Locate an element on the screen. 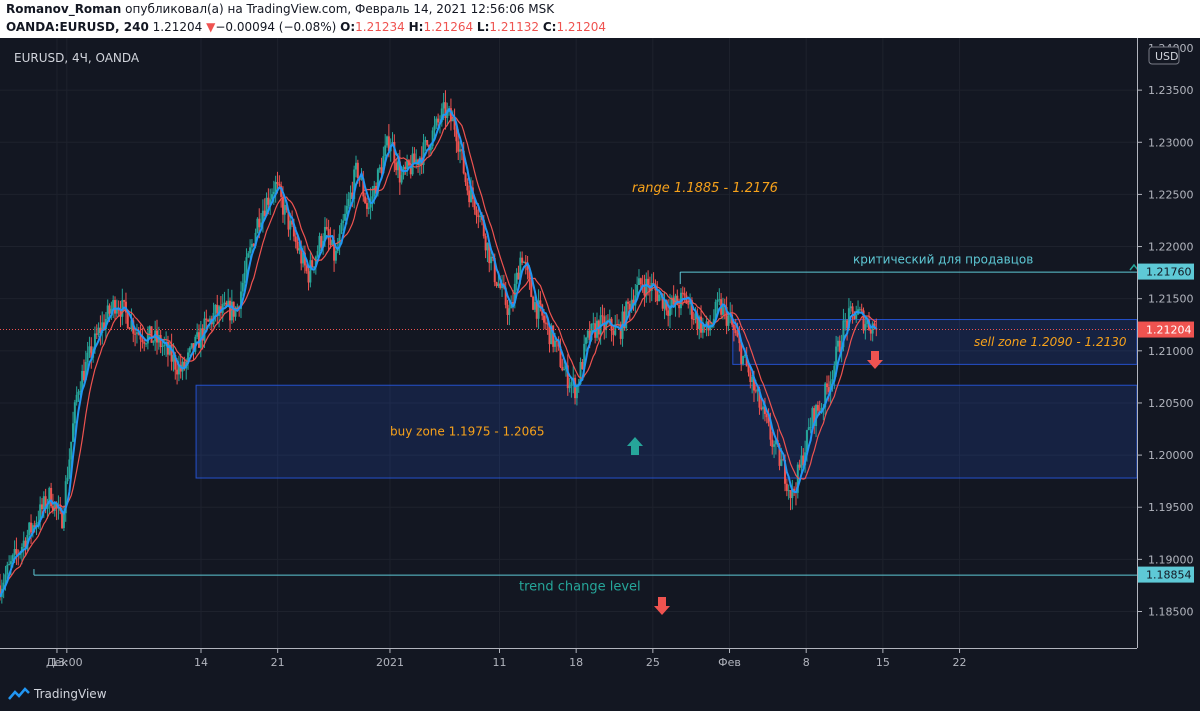 The image size is (1200, 711). y-tick-label: 1.21500 is located at coordinates (1171, 299).